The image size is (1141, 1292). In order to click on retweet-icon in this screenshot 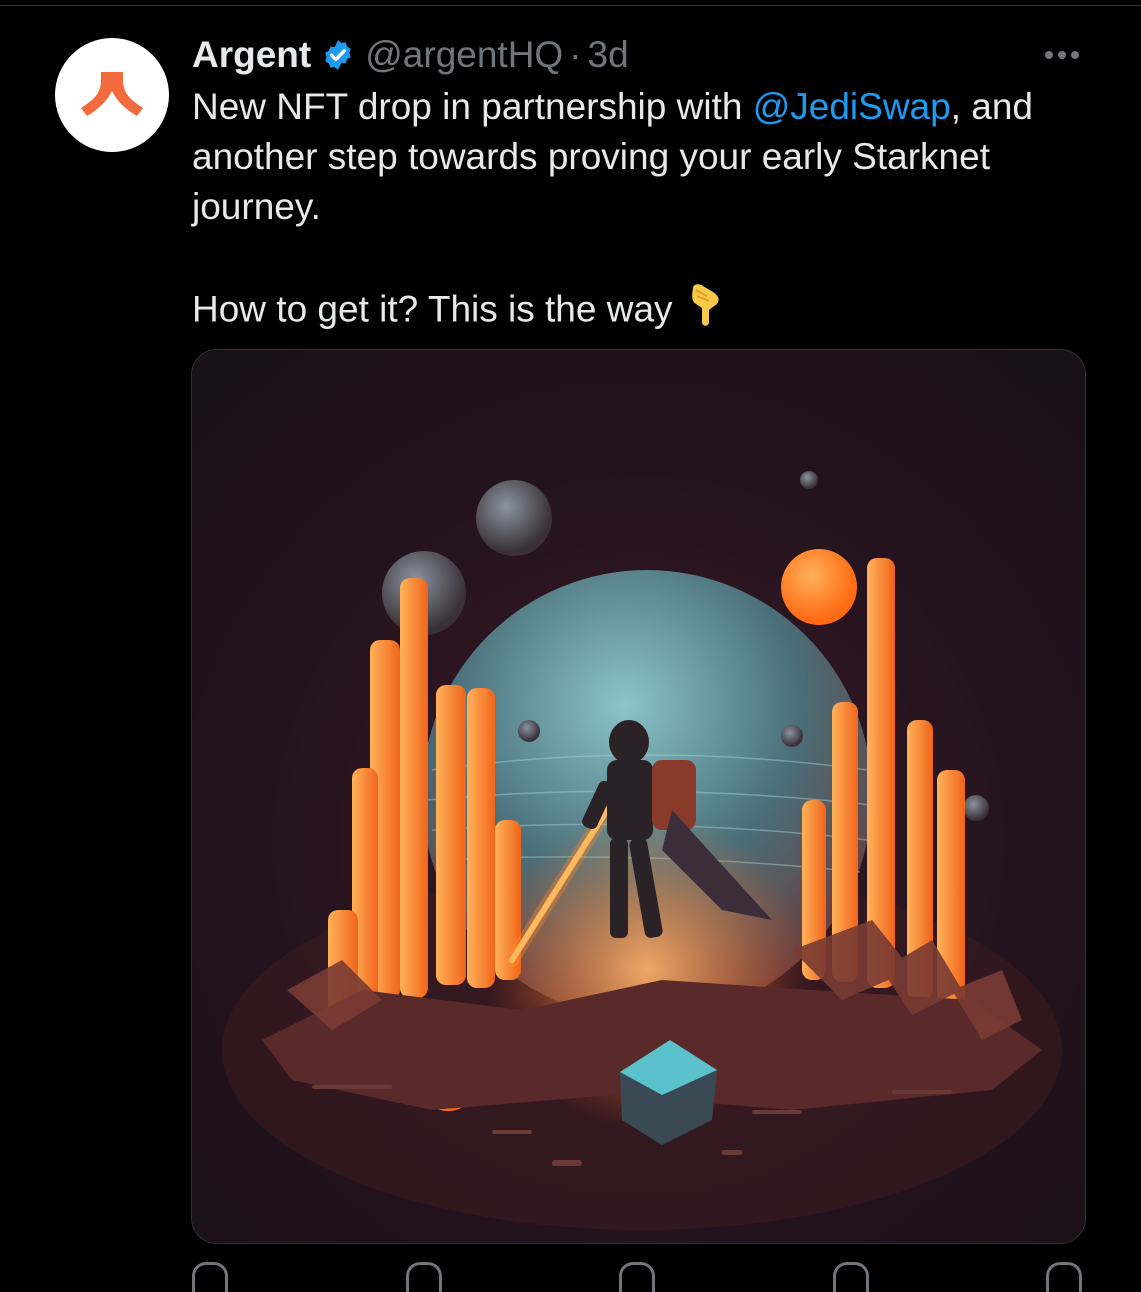, I will do `click(423, 1277)`.